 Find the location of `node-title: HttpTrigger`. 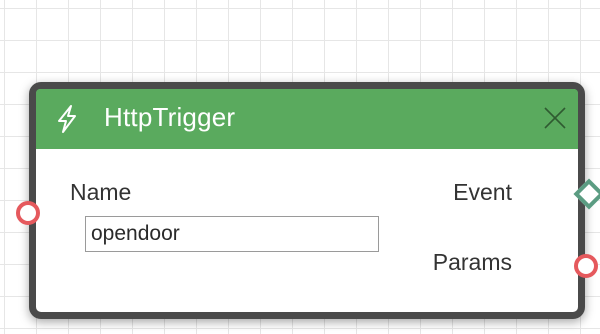

node-title: HttpTrigger is located at coordinates (170, 117).